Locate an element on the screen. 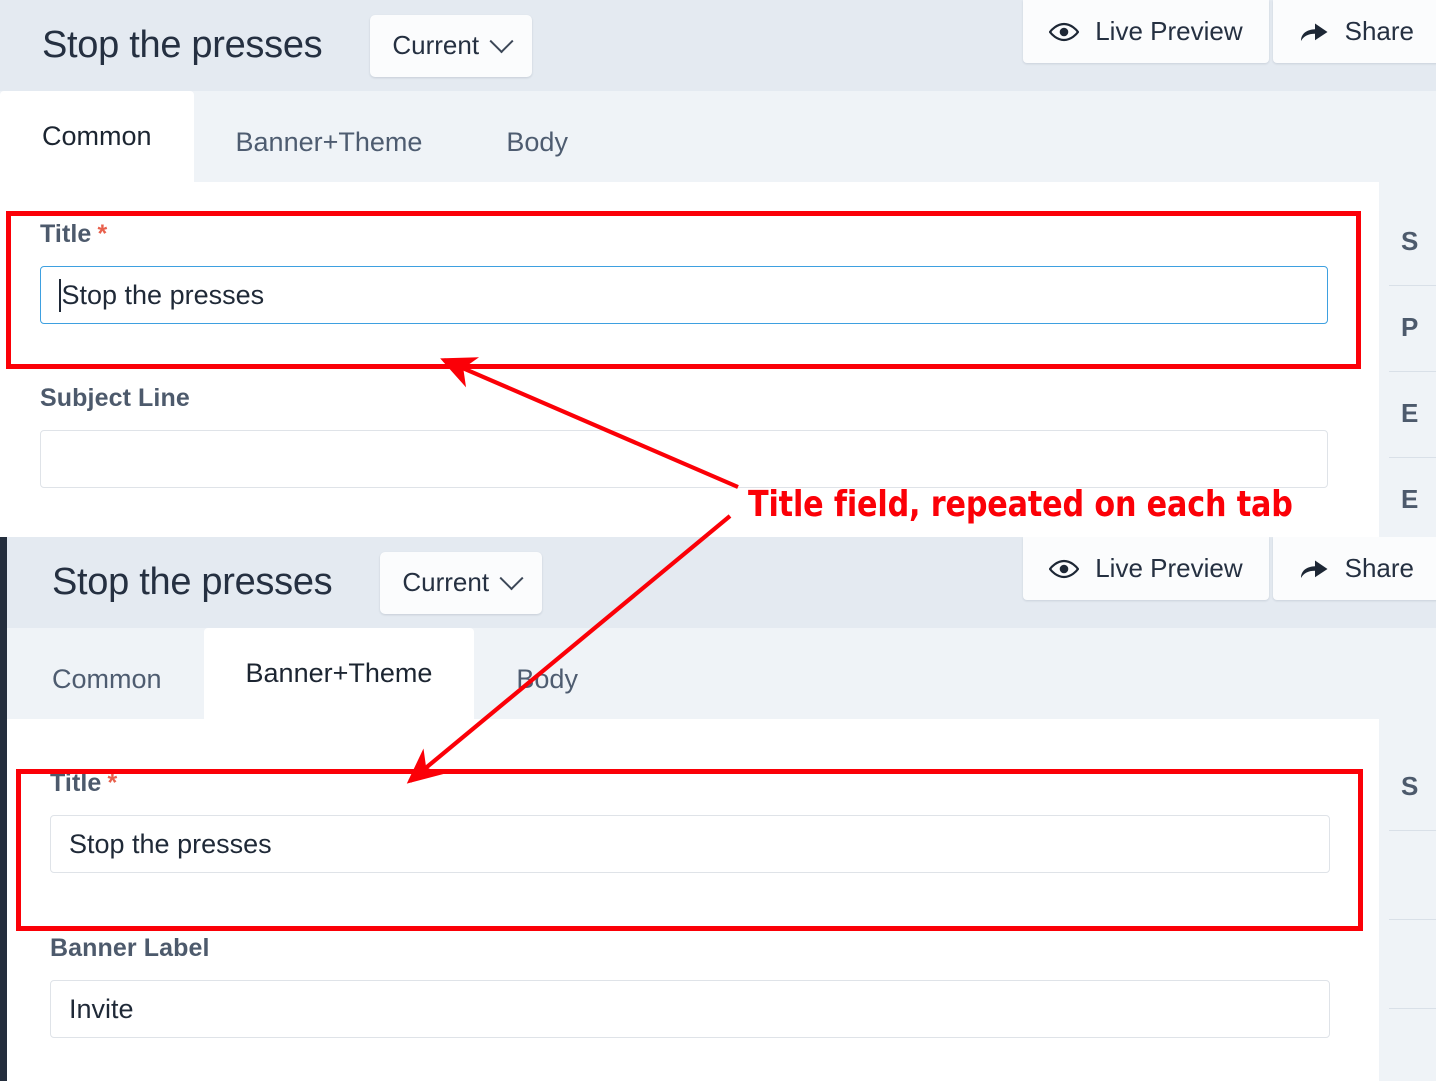 Image resolution: width=1436 pixels, height=1081 pixels. field-title-banner: Title * Stop the presses is located at coordinates (694, 821).